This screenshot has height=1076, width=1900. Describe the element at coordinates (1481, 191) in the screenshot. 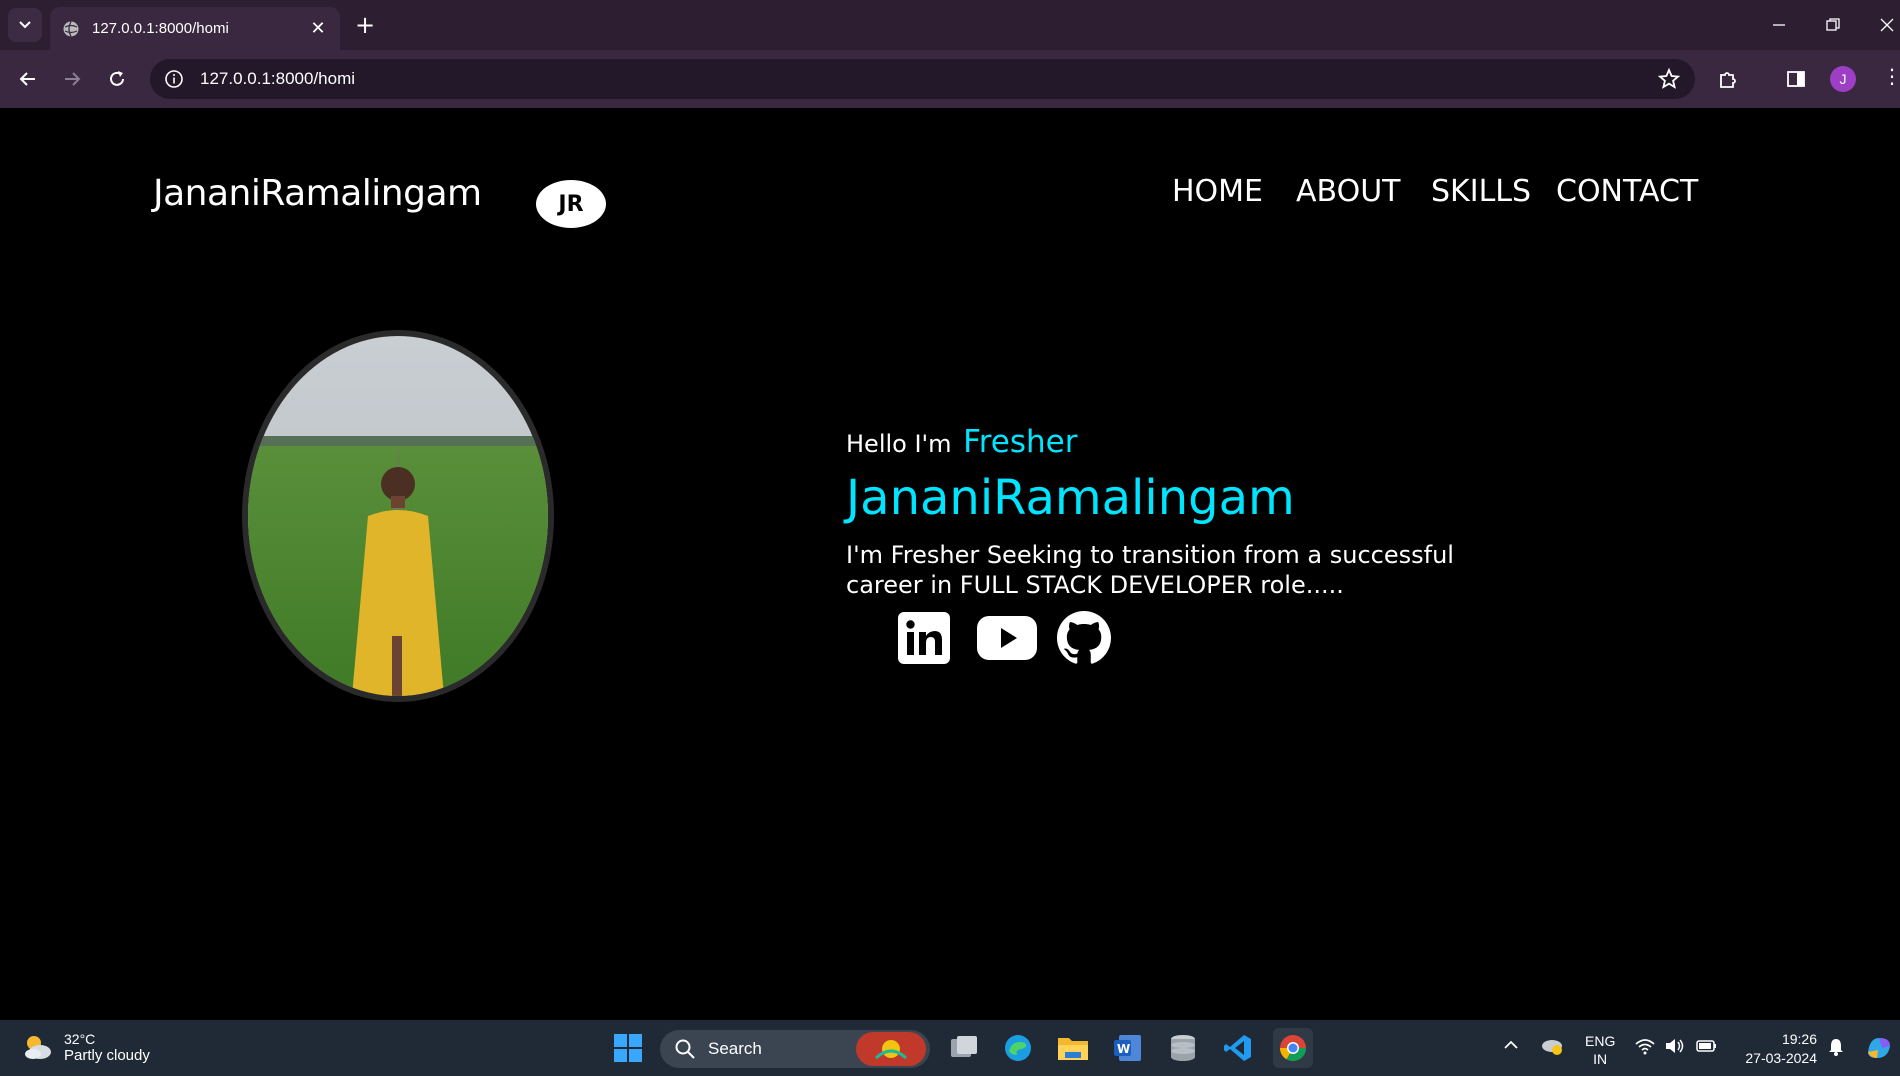

I see `nav-skills: SKILLS` at that location.